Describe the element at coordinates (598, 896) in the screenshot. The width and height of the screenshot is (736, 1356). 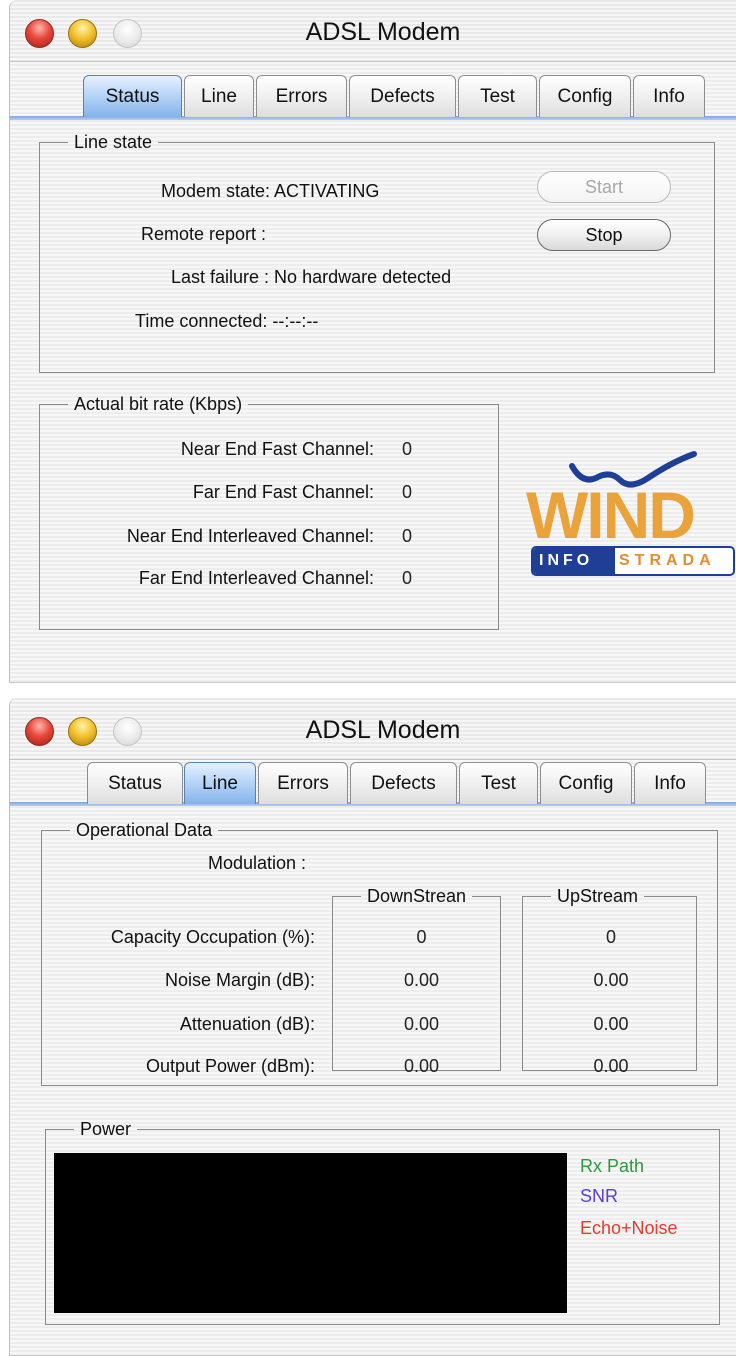
I see `upstream-legend: UpStream` at that location.